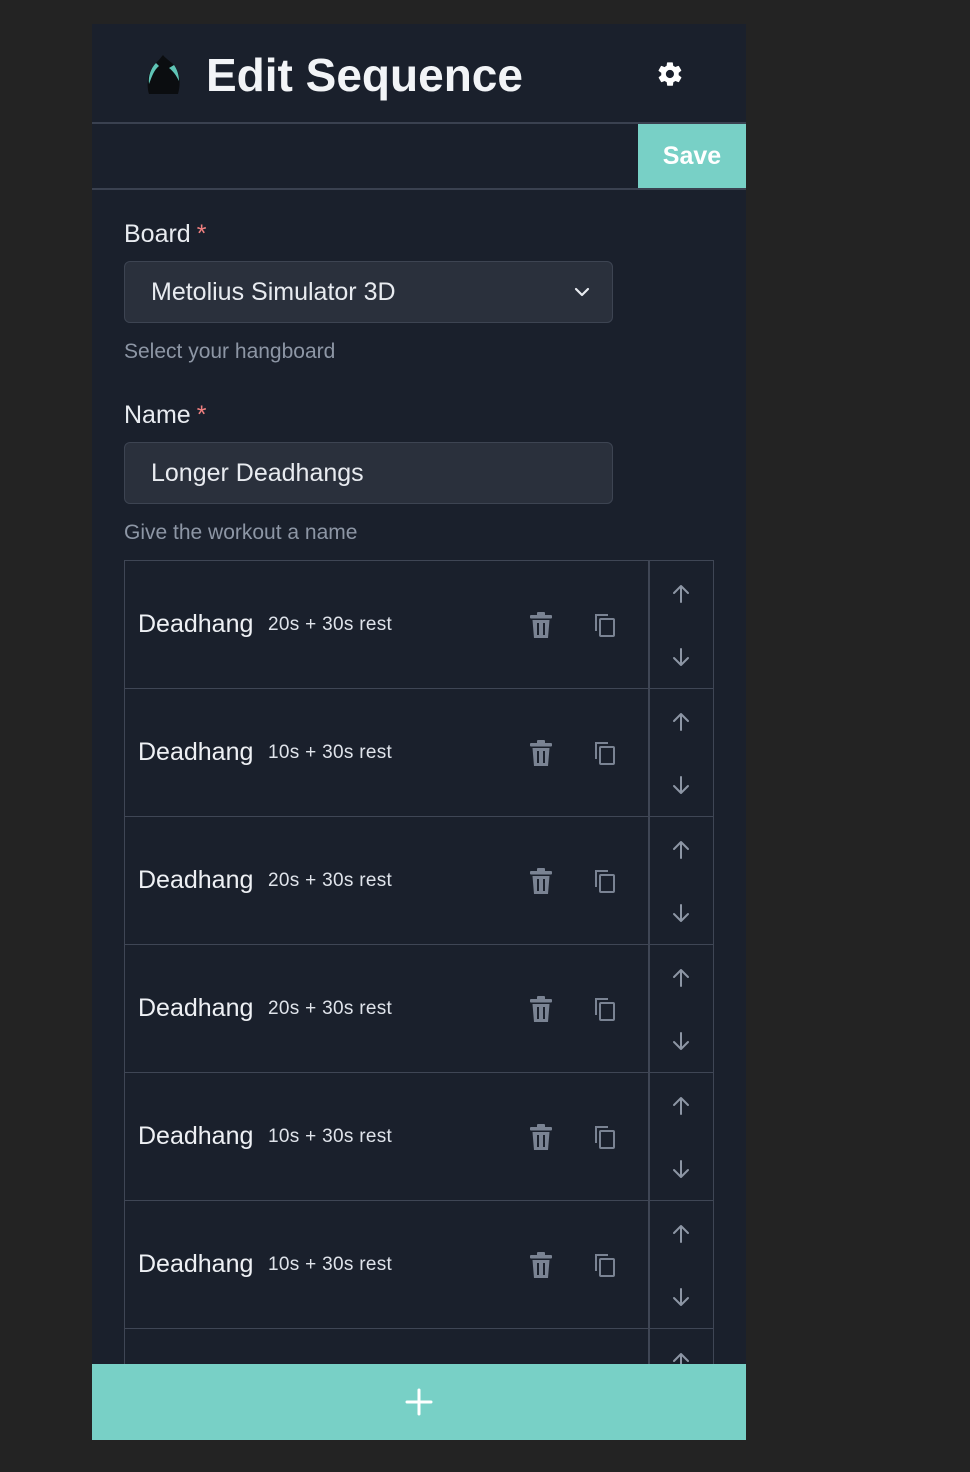  What do you see at coordinates (419, 415) in the screenshot?
I see `name-label: Name *` at bounding box center [419, 415].